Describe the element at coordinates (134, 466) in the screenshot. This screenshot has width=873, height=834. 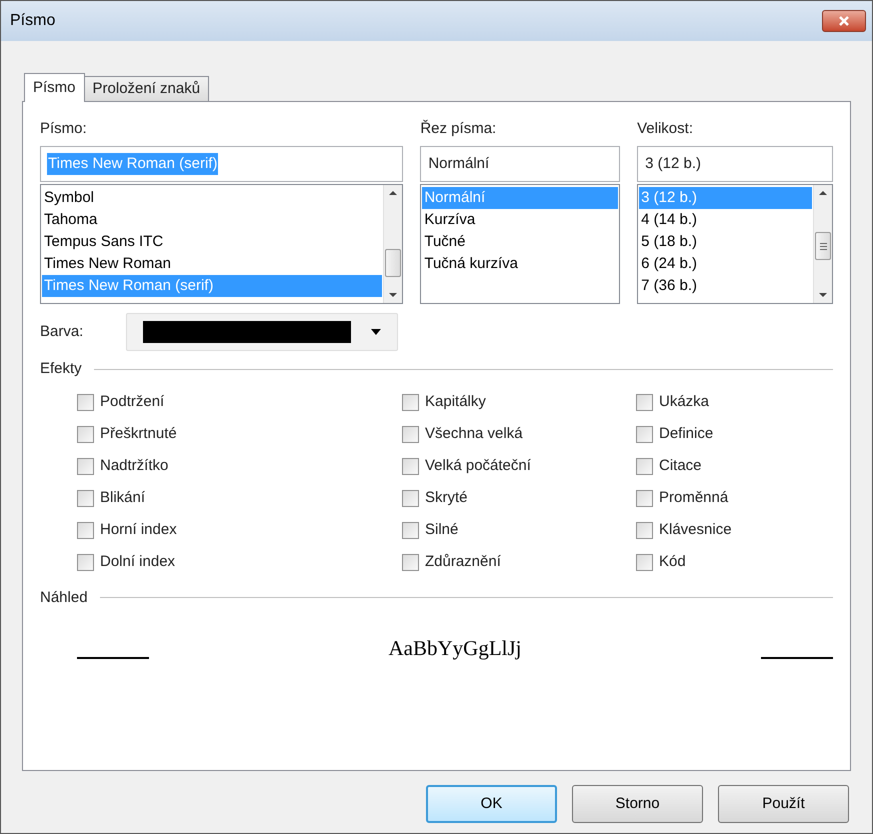
I see `checkbox-label: Nadtržítko` at that location.